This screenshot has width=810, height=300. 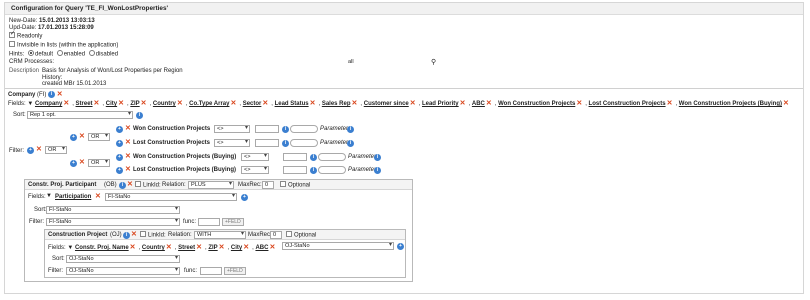 I want to click on company-field: Sector, so click(x=252, y=104).